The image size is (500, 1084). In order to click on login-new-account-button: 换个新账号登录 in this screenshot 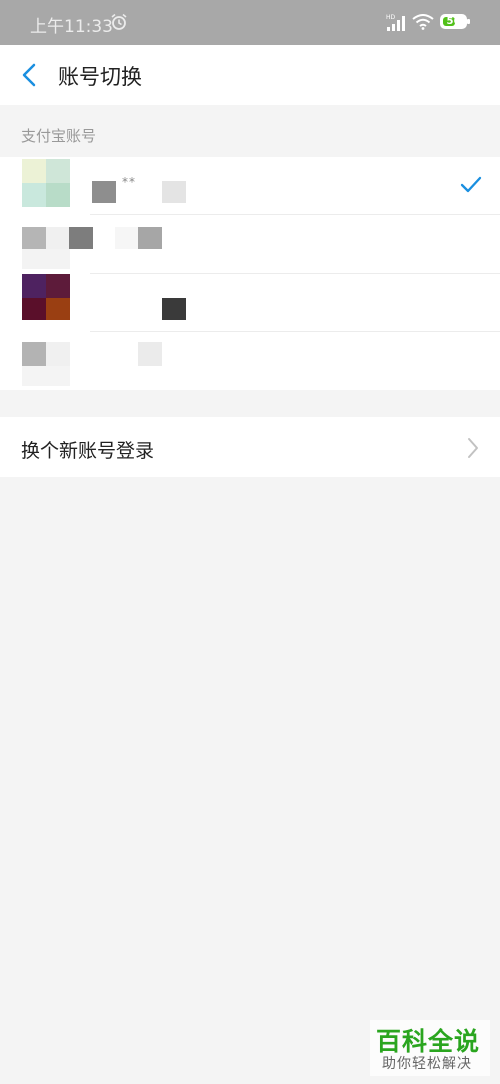, I will do `click(250, 447)`.